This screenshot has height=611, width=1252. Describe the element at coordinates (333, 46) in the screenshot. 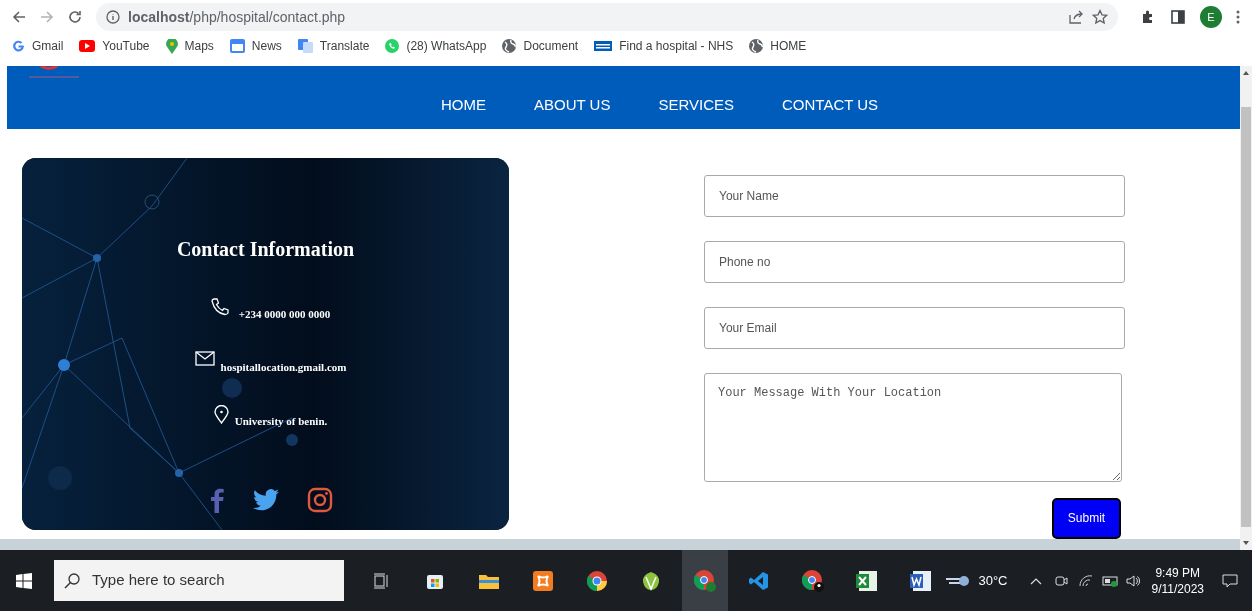

I see `bookmark-link: Translate` at that location.